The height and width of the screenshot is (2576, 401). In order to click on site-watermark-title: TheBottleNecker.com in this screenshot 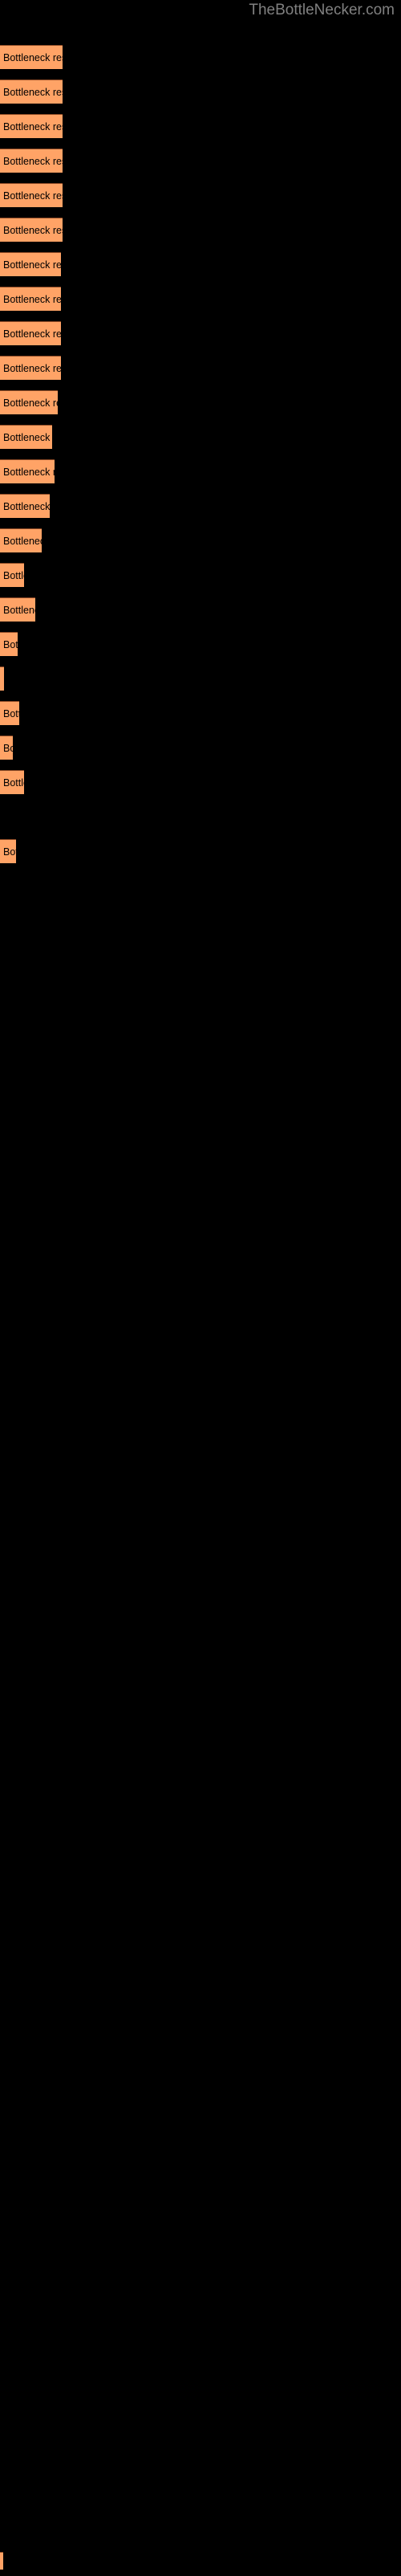, I will do `click(322, 10)`.